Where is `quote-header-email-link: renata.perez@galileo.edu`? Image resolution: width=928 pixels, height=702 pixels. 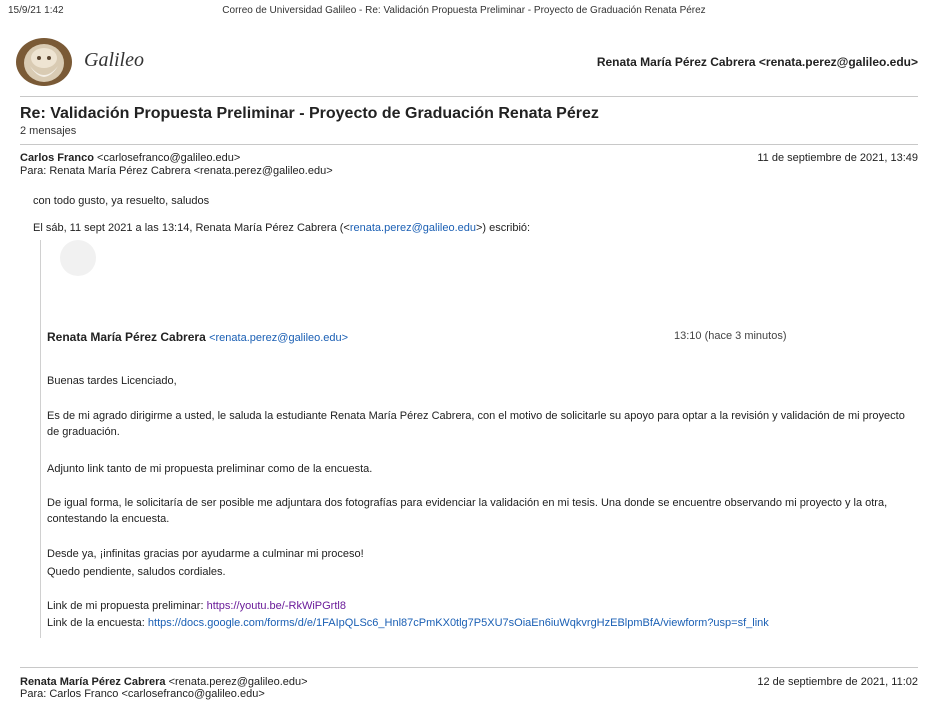 quote-header-email-link: renata.perez@galileo.edu is located at coordinates (413, 228).